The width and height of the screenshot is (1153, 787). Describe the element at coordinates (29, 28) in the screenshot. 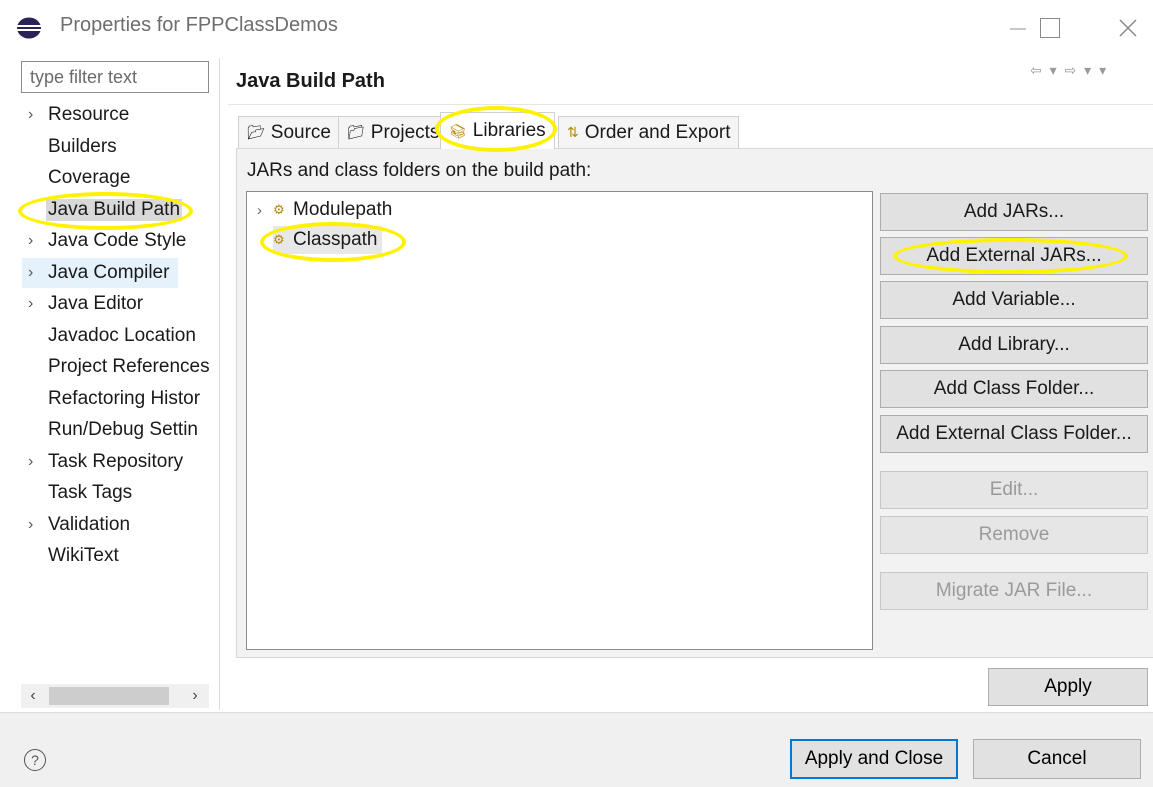

I see `eclipse-icon` at that location.